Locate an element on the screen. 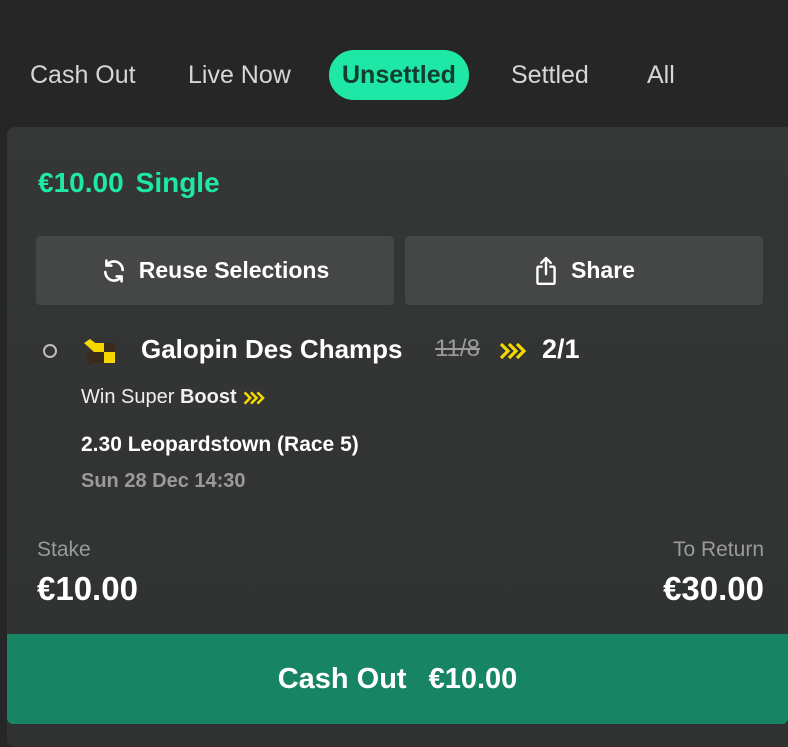 The width and height of the screenshot is (788, 747). reuse-selections-label: Reuse Selections is located at coordinates (234, 270).